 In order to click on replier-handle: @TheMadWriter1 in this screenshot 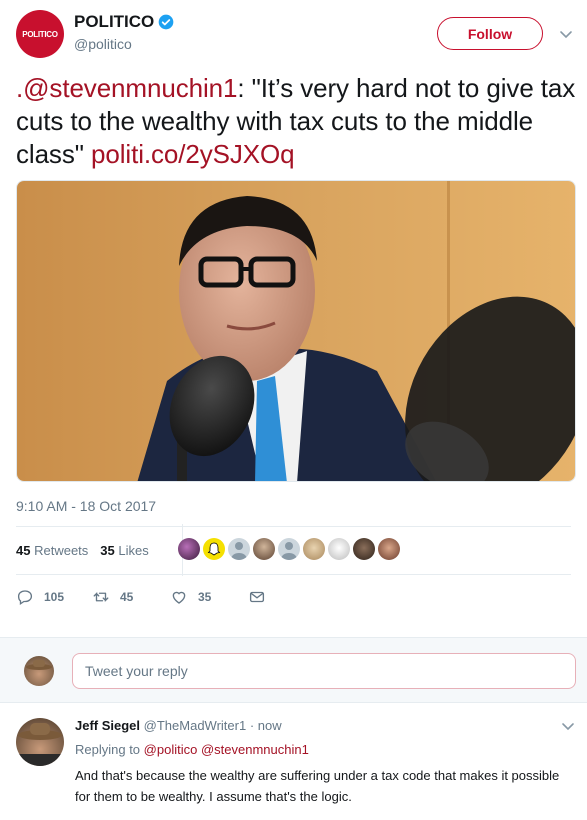, I will do `click(195, 725)`.